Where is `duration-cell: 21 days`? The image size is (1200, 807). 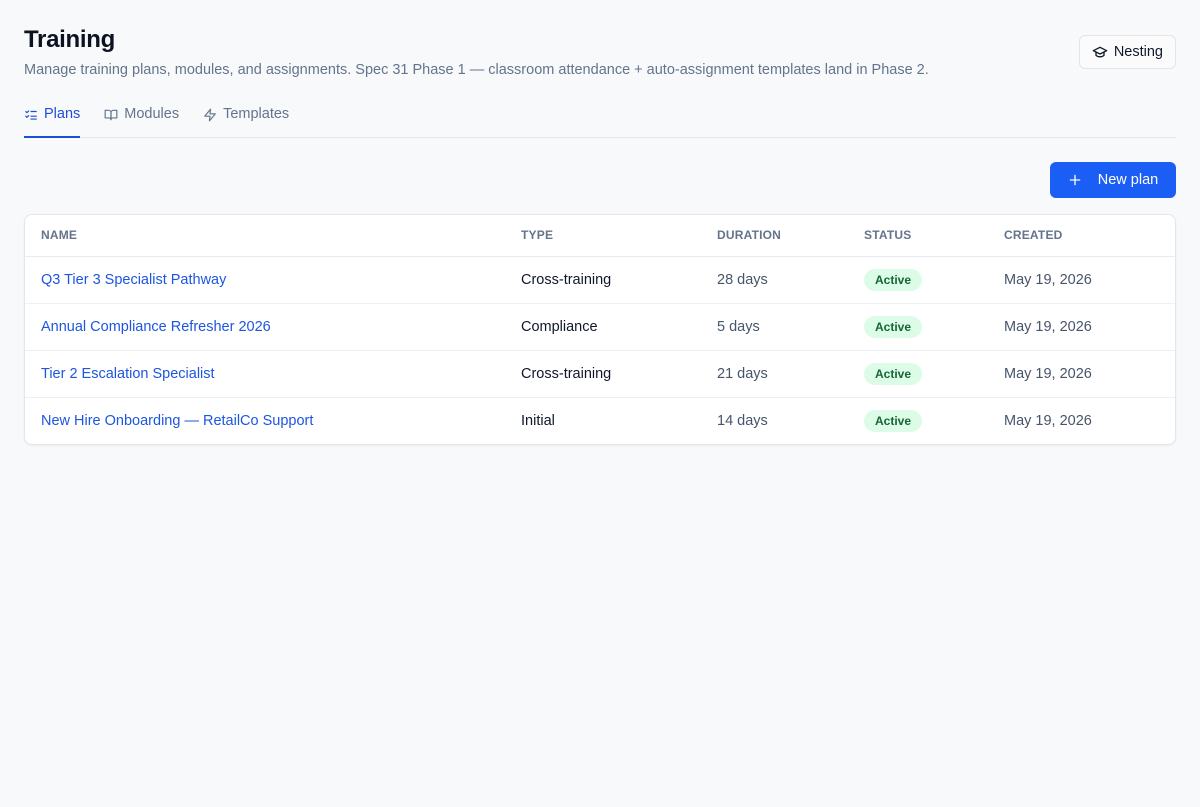
duration-cell: 21 days is located at coordinates (774, 374).